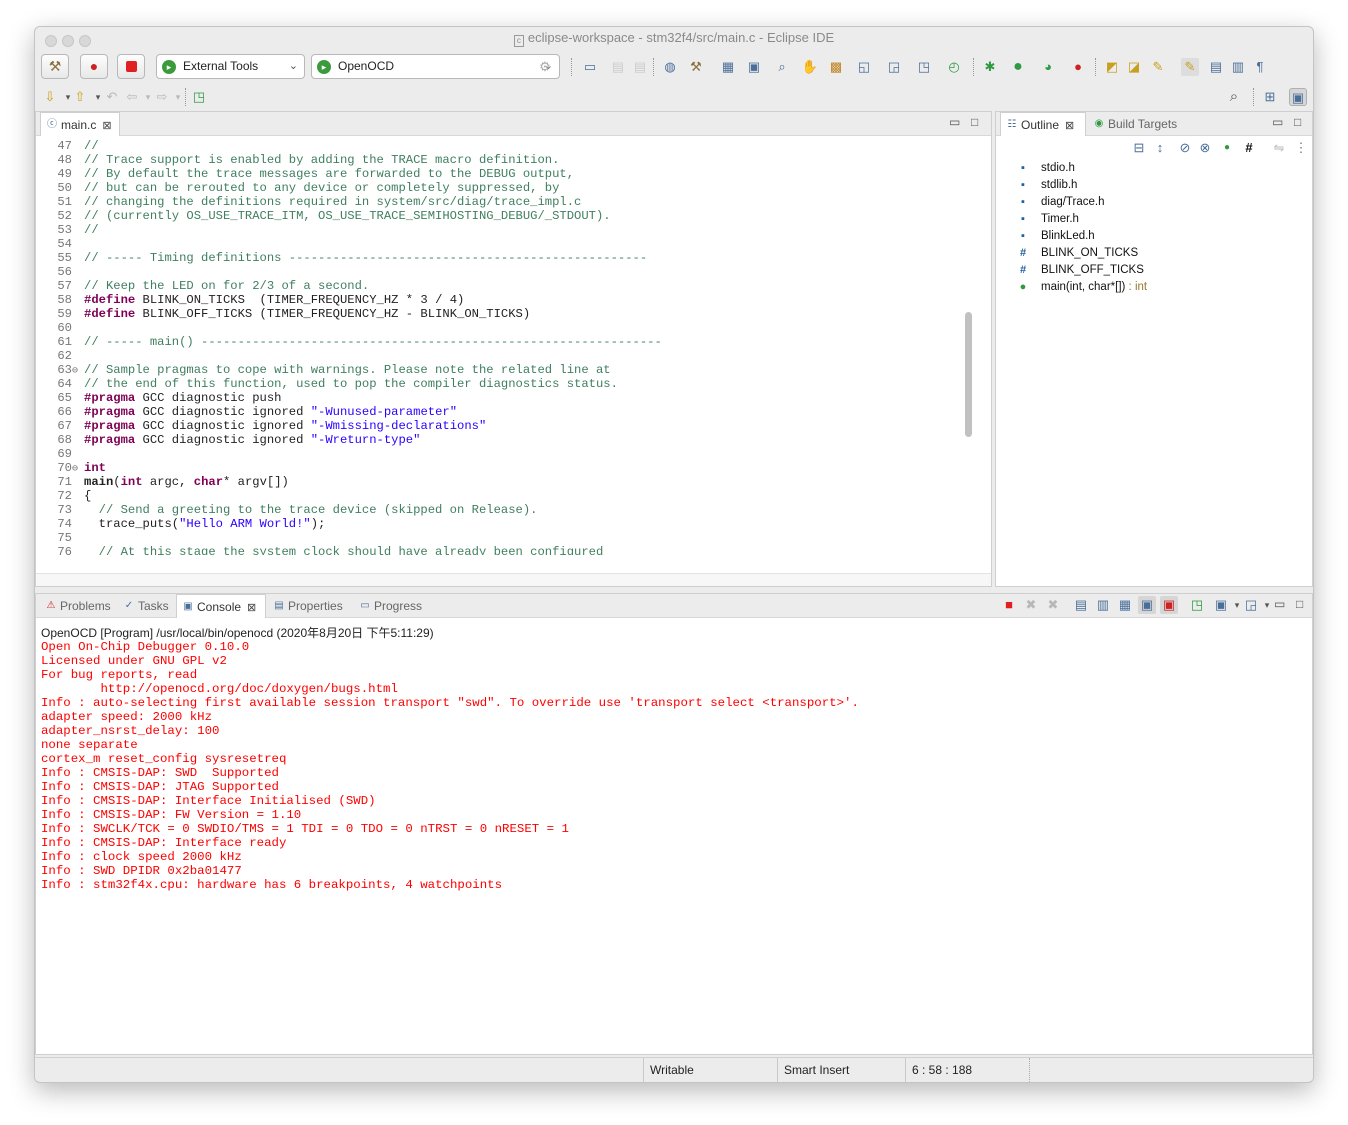 The width and height of the screenshot is (1348, 1125). What do you see at coordinates (1009, 605) in the screenshot?
I see `terminate-icon: ■` at bounding box center [1009, 605].